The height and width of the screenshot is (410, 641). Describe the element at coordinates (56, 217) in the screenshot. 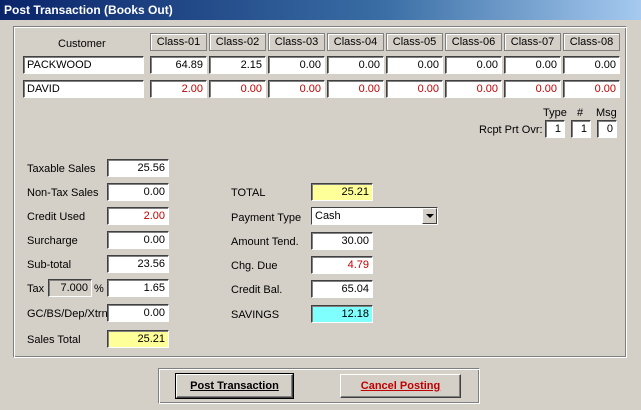

I see `credit-used-label: Credit Used` at that location.